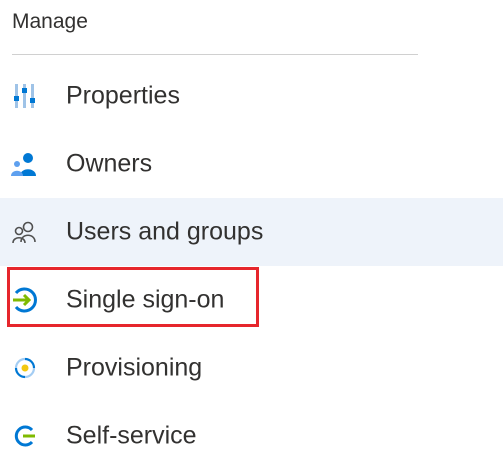 Image resolution: width=503 pixels, height=470 pixels. I want to click on menu-item-users-and-groups: Users and groups, so click(251, 232).